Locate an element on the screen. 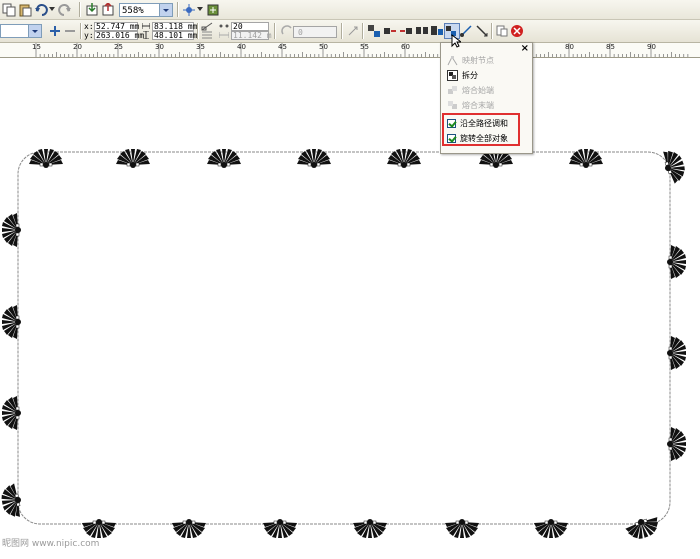 The width and height of the screenshot is (700, 559). object-acceleration-icon is located at coordinates (422, 31).